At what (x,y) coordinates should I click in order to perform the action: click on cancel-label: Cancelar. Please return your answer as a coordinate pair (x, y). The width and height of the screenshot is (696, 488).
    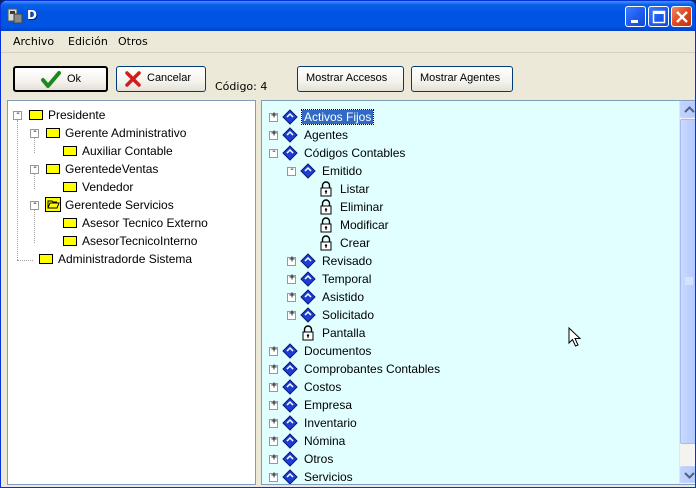
    Looking at the image, I should click on (169, 78).